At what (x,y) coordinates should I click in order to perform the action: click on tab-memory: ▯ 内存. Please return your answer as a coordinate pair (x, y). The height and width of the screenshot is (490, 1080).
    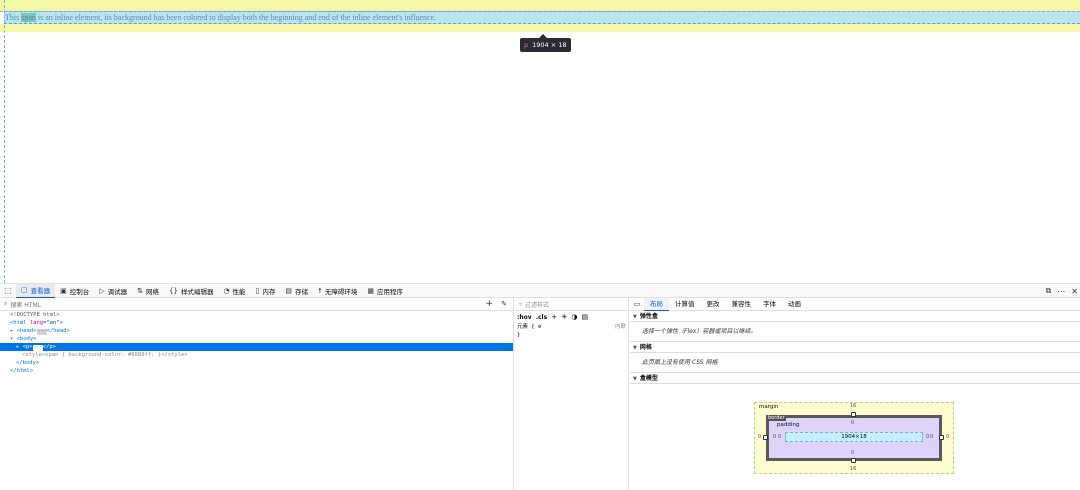
    Looking at the image, I should click on (266, 291).